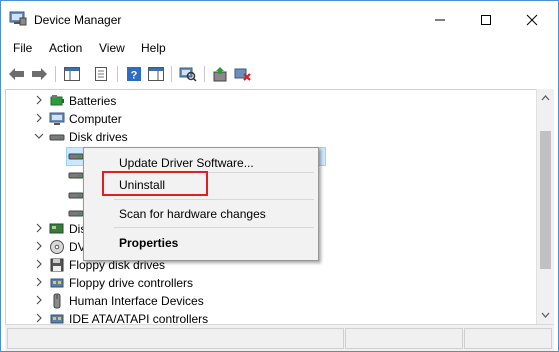  I want to click on toolbar: ?, so click(279, 74).